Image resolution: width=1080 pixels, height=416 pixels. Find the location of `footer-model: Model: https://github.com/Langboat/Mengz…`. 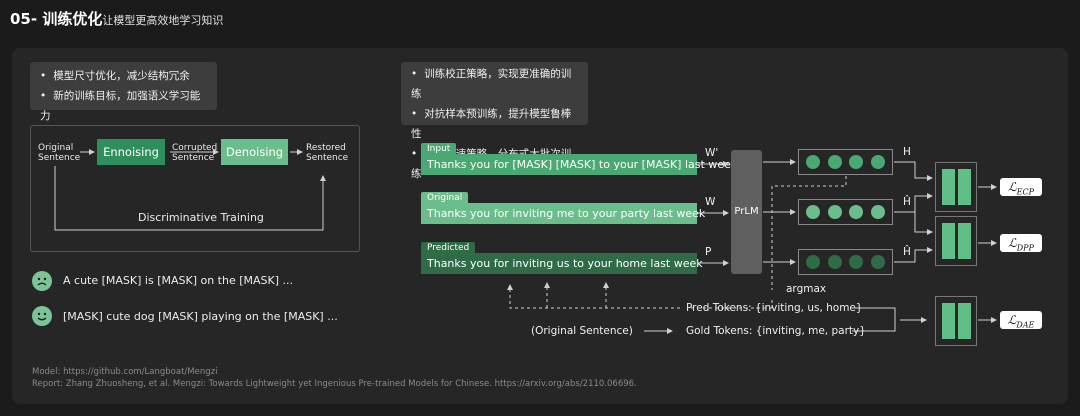

footer-model: Model: https://github.com/Langboat/Mengz… is located at coordinates (125, 372).